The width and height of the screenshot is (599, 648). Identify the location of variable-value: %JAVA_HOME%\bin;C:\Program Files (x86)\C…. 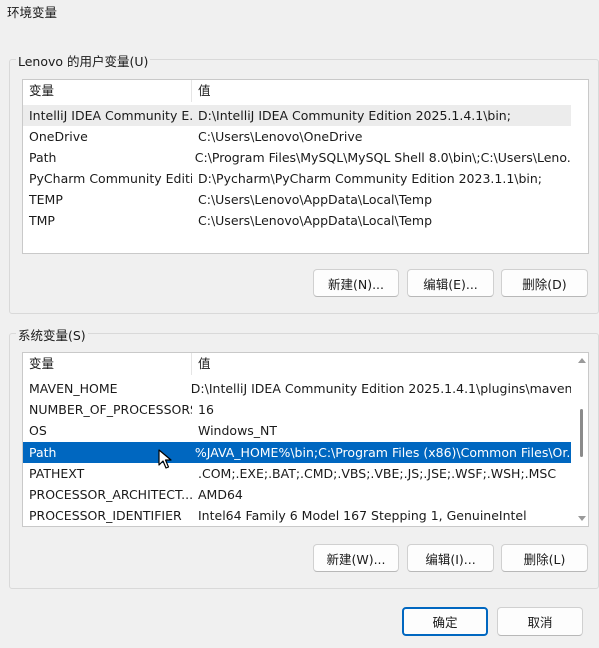
(382, 452).